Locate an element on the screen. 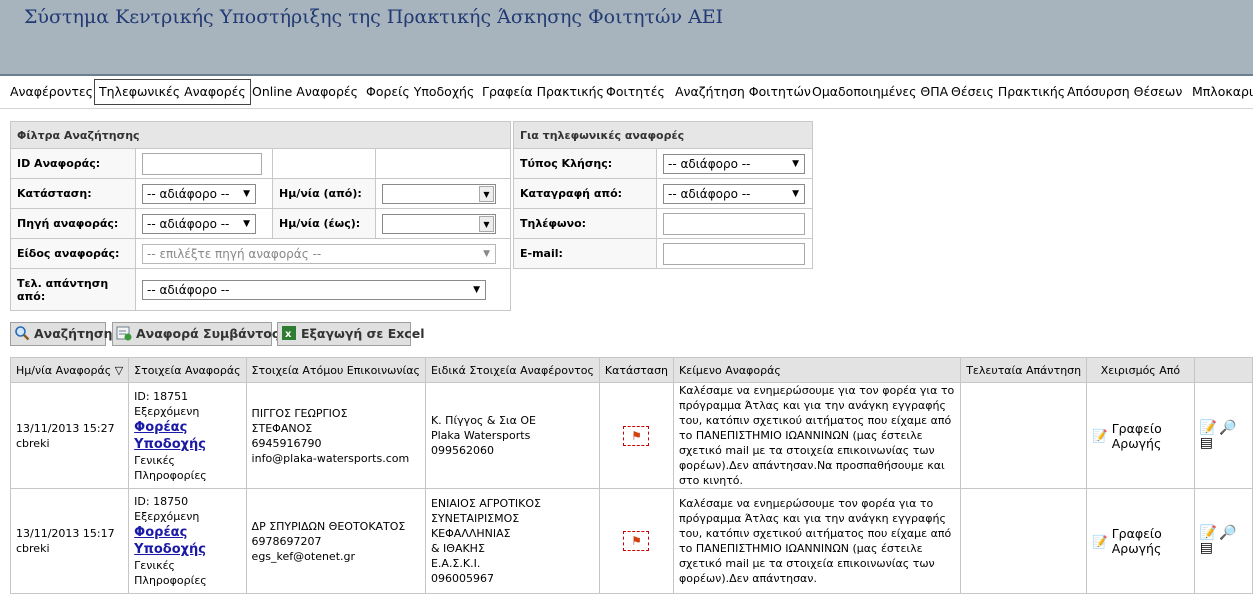 The width and height of the screenshot is (1253, 594). col-contact-info: Στοιχεία Ατόμου Επικοινωνίας is located at coordinates (335, 370).